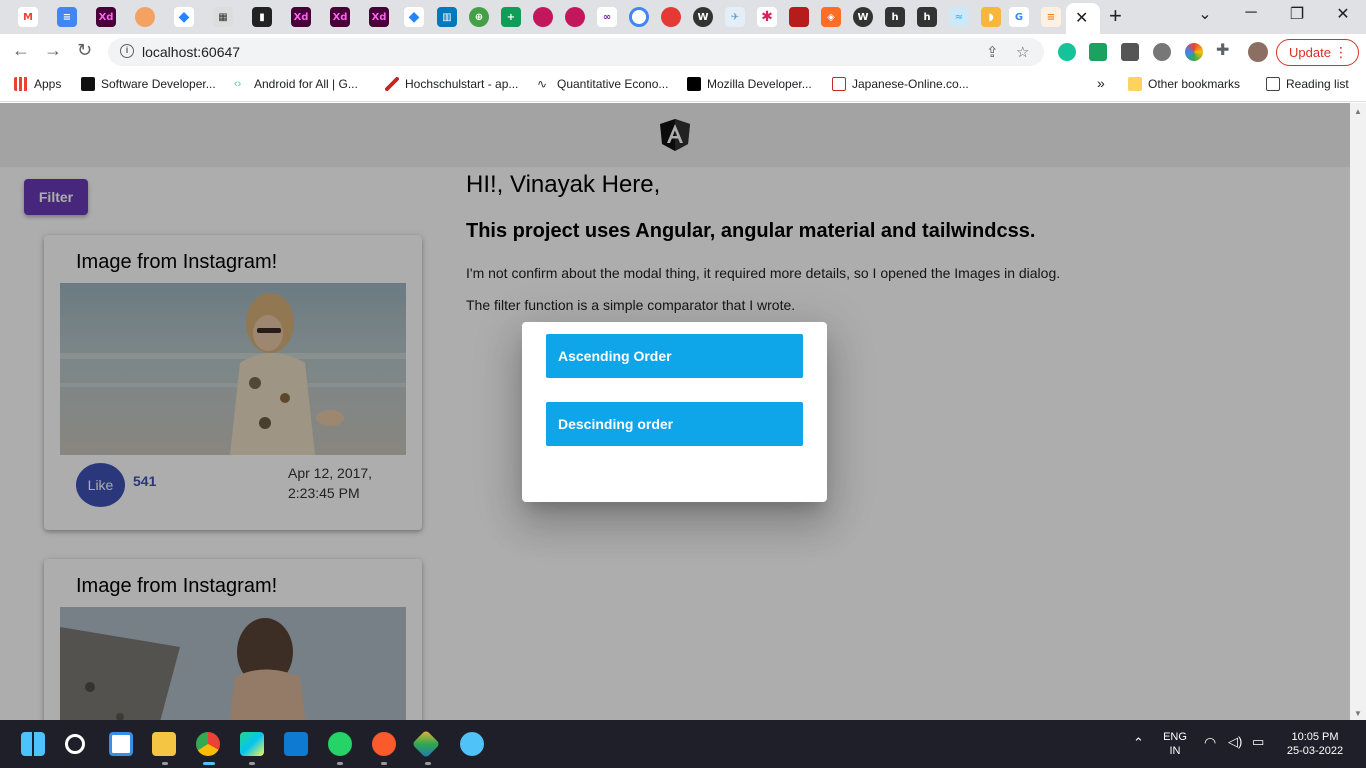  Describe the element at coordinates (674, 356) in the screenshot. I see `ascending-order-button: Ascending Order` at that location.